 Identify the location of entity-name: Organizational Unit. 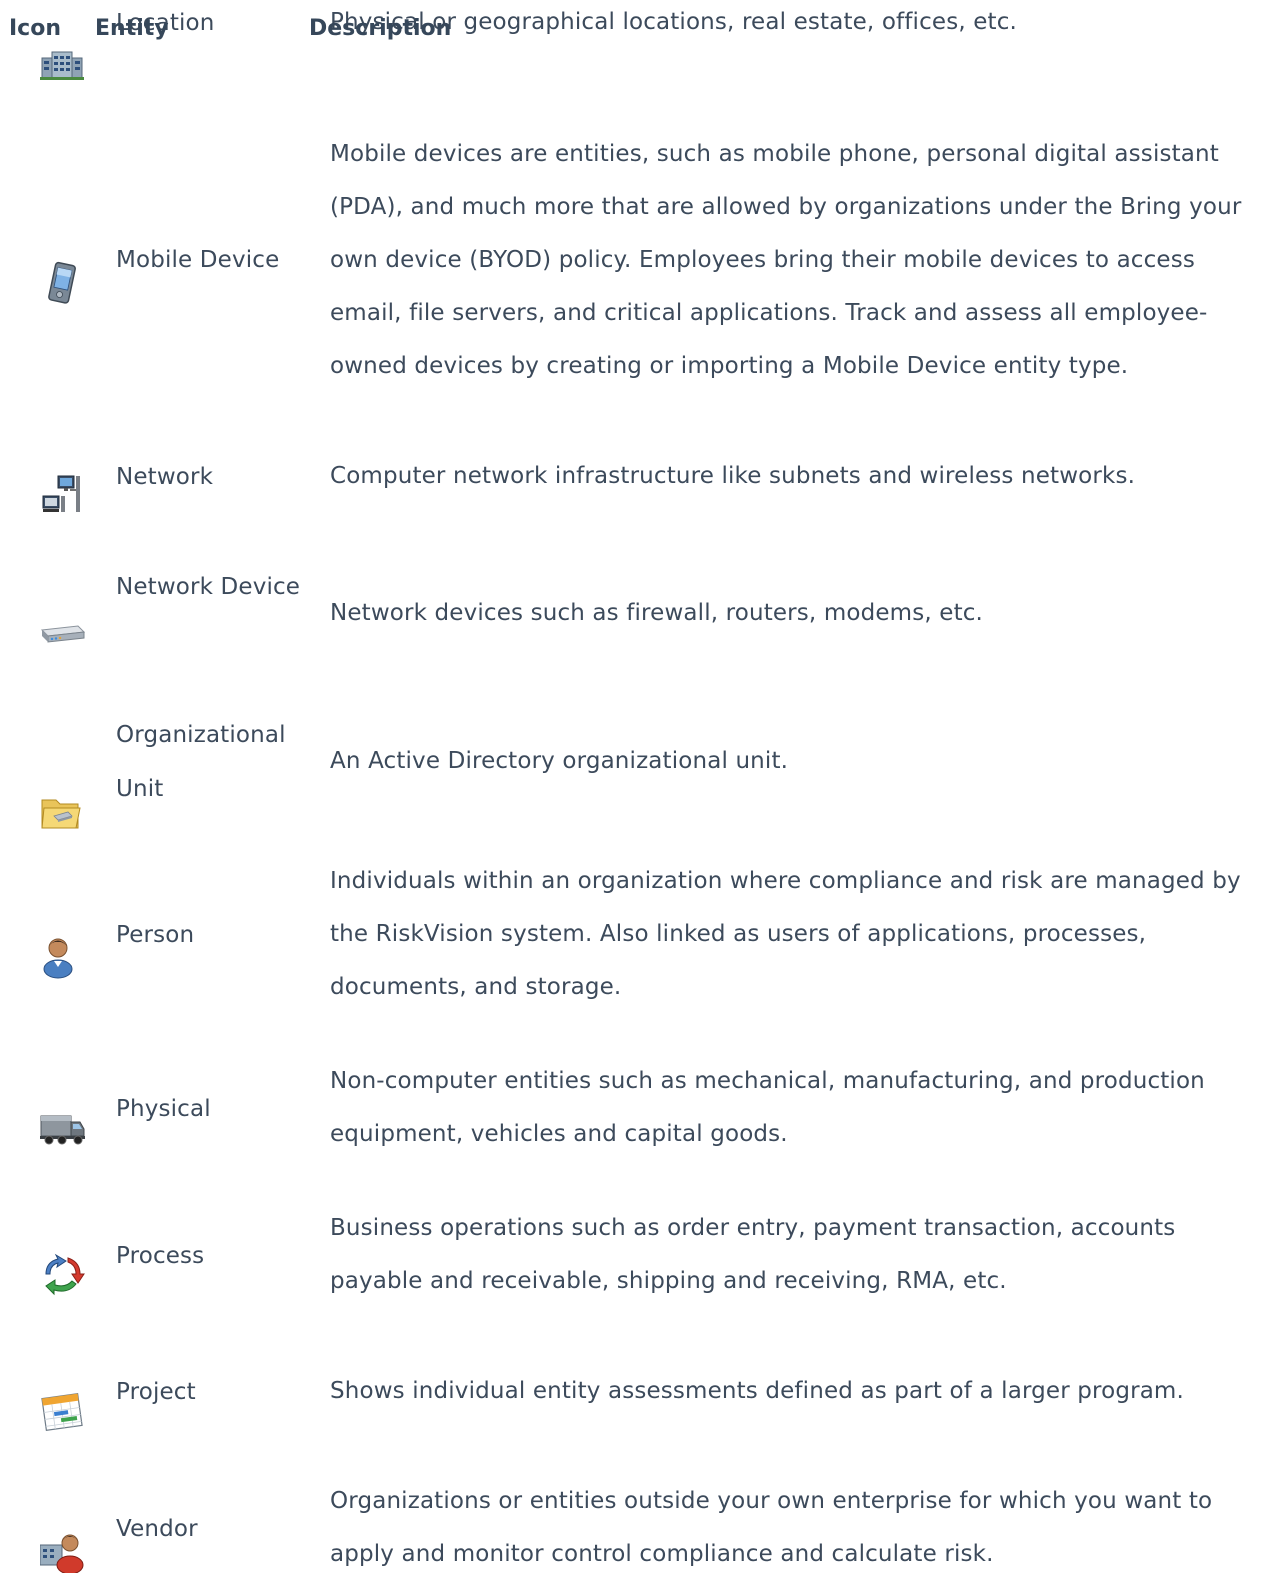
(201, 762).